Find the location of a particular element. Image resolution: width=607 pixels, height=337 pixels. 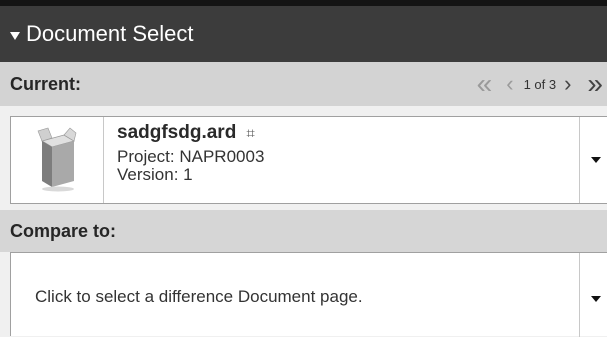

next-page-icon: › is located at coordinates (567, 84).